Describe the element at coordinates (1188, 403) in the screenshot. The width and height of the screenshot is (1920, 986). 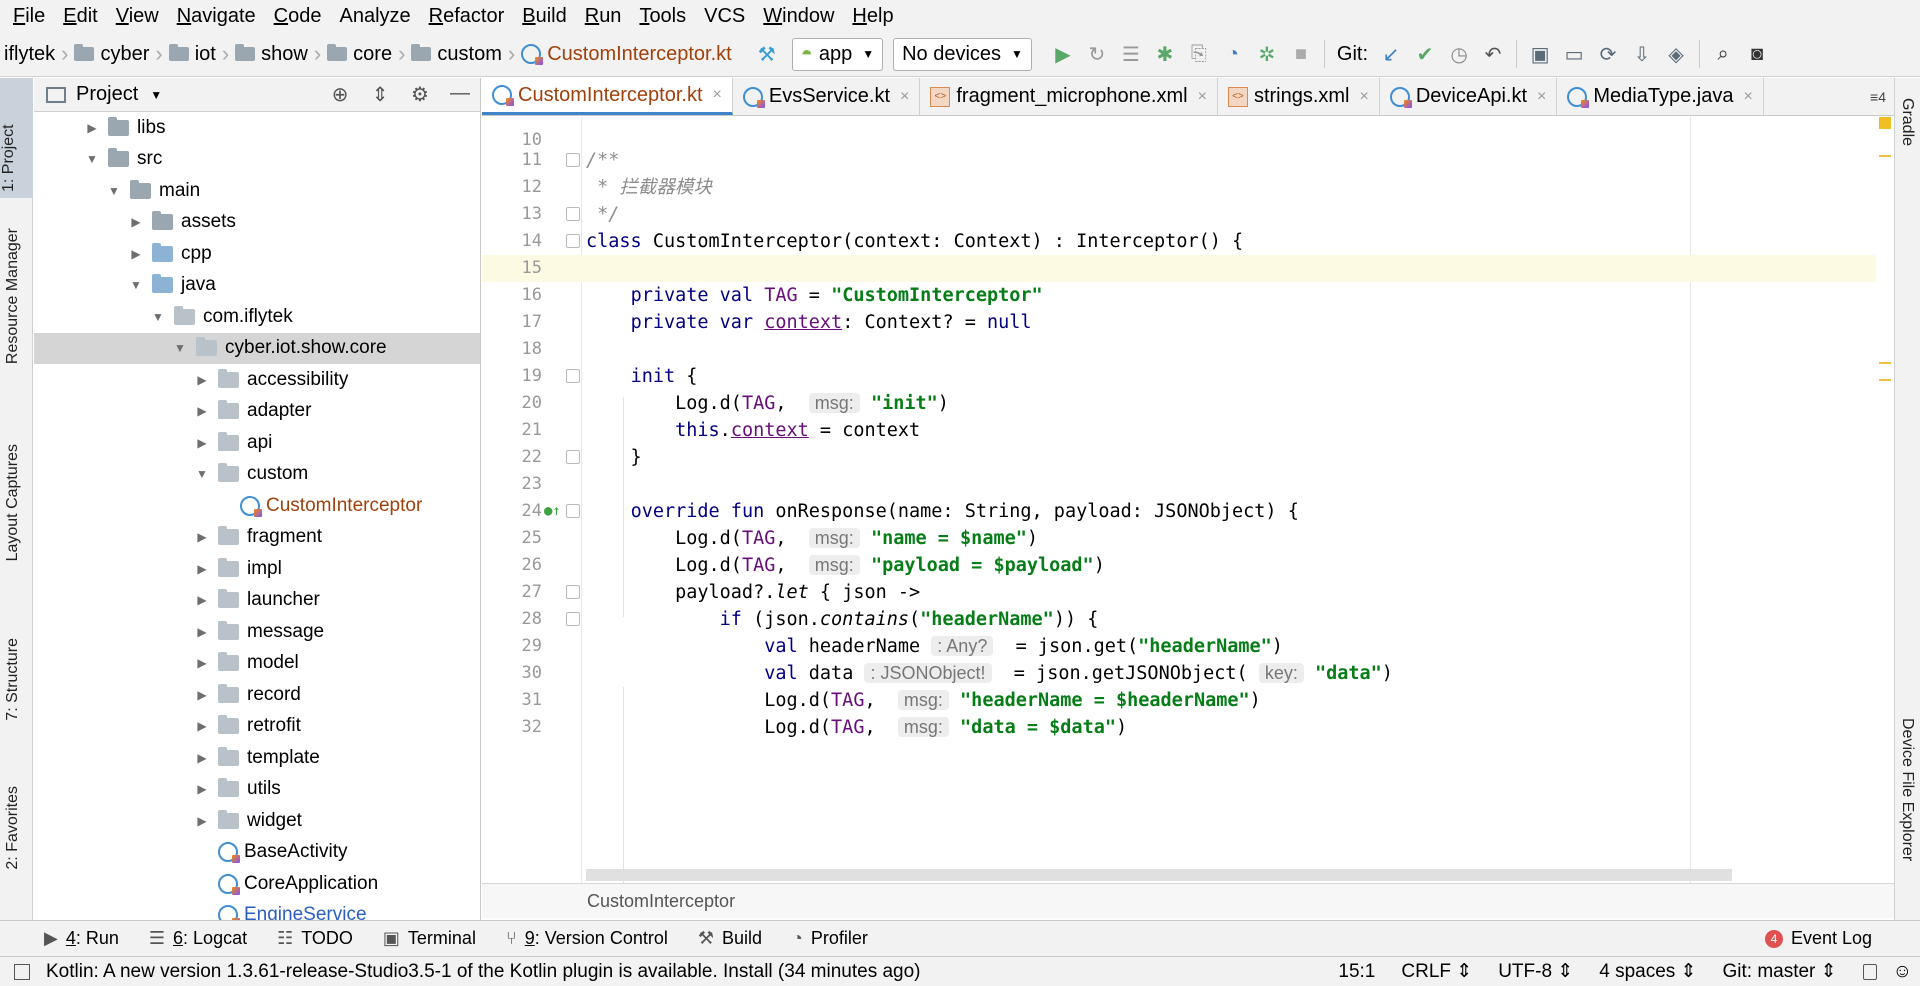
I see `code-line: 20 Log.d(TAG, msg: "init")` at that location.